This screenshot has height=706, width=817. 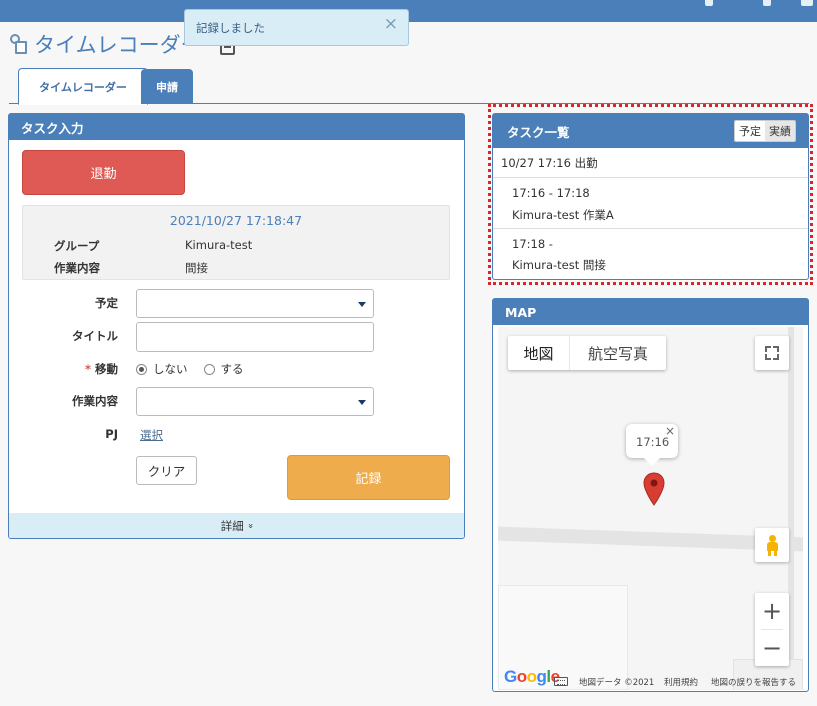 What do you see at coordinates (83, 86) in the screenshot?
I see `tab-time-recorder: タイムレコーダー` at bounding box center [83, 86].